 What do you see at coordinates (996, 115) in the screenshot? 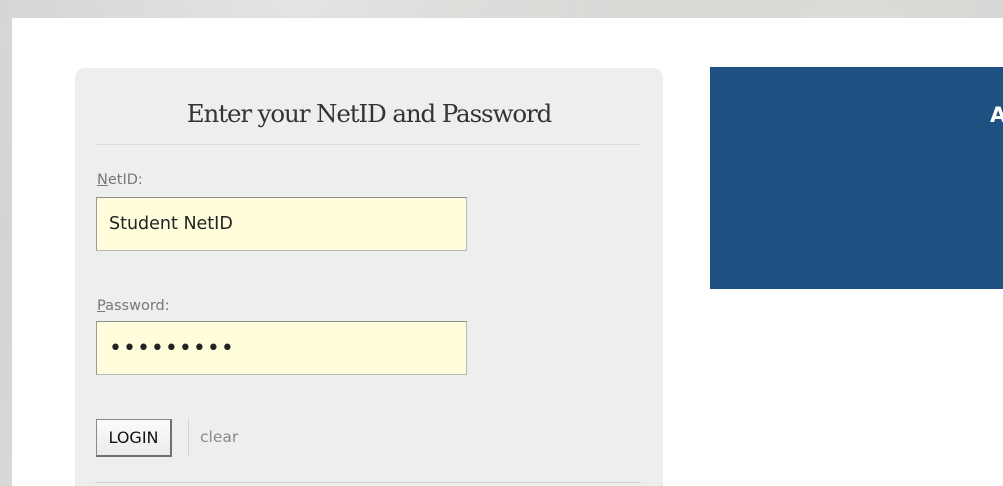
I see `info-panel-heading: A` at bounding box center [996, 115].